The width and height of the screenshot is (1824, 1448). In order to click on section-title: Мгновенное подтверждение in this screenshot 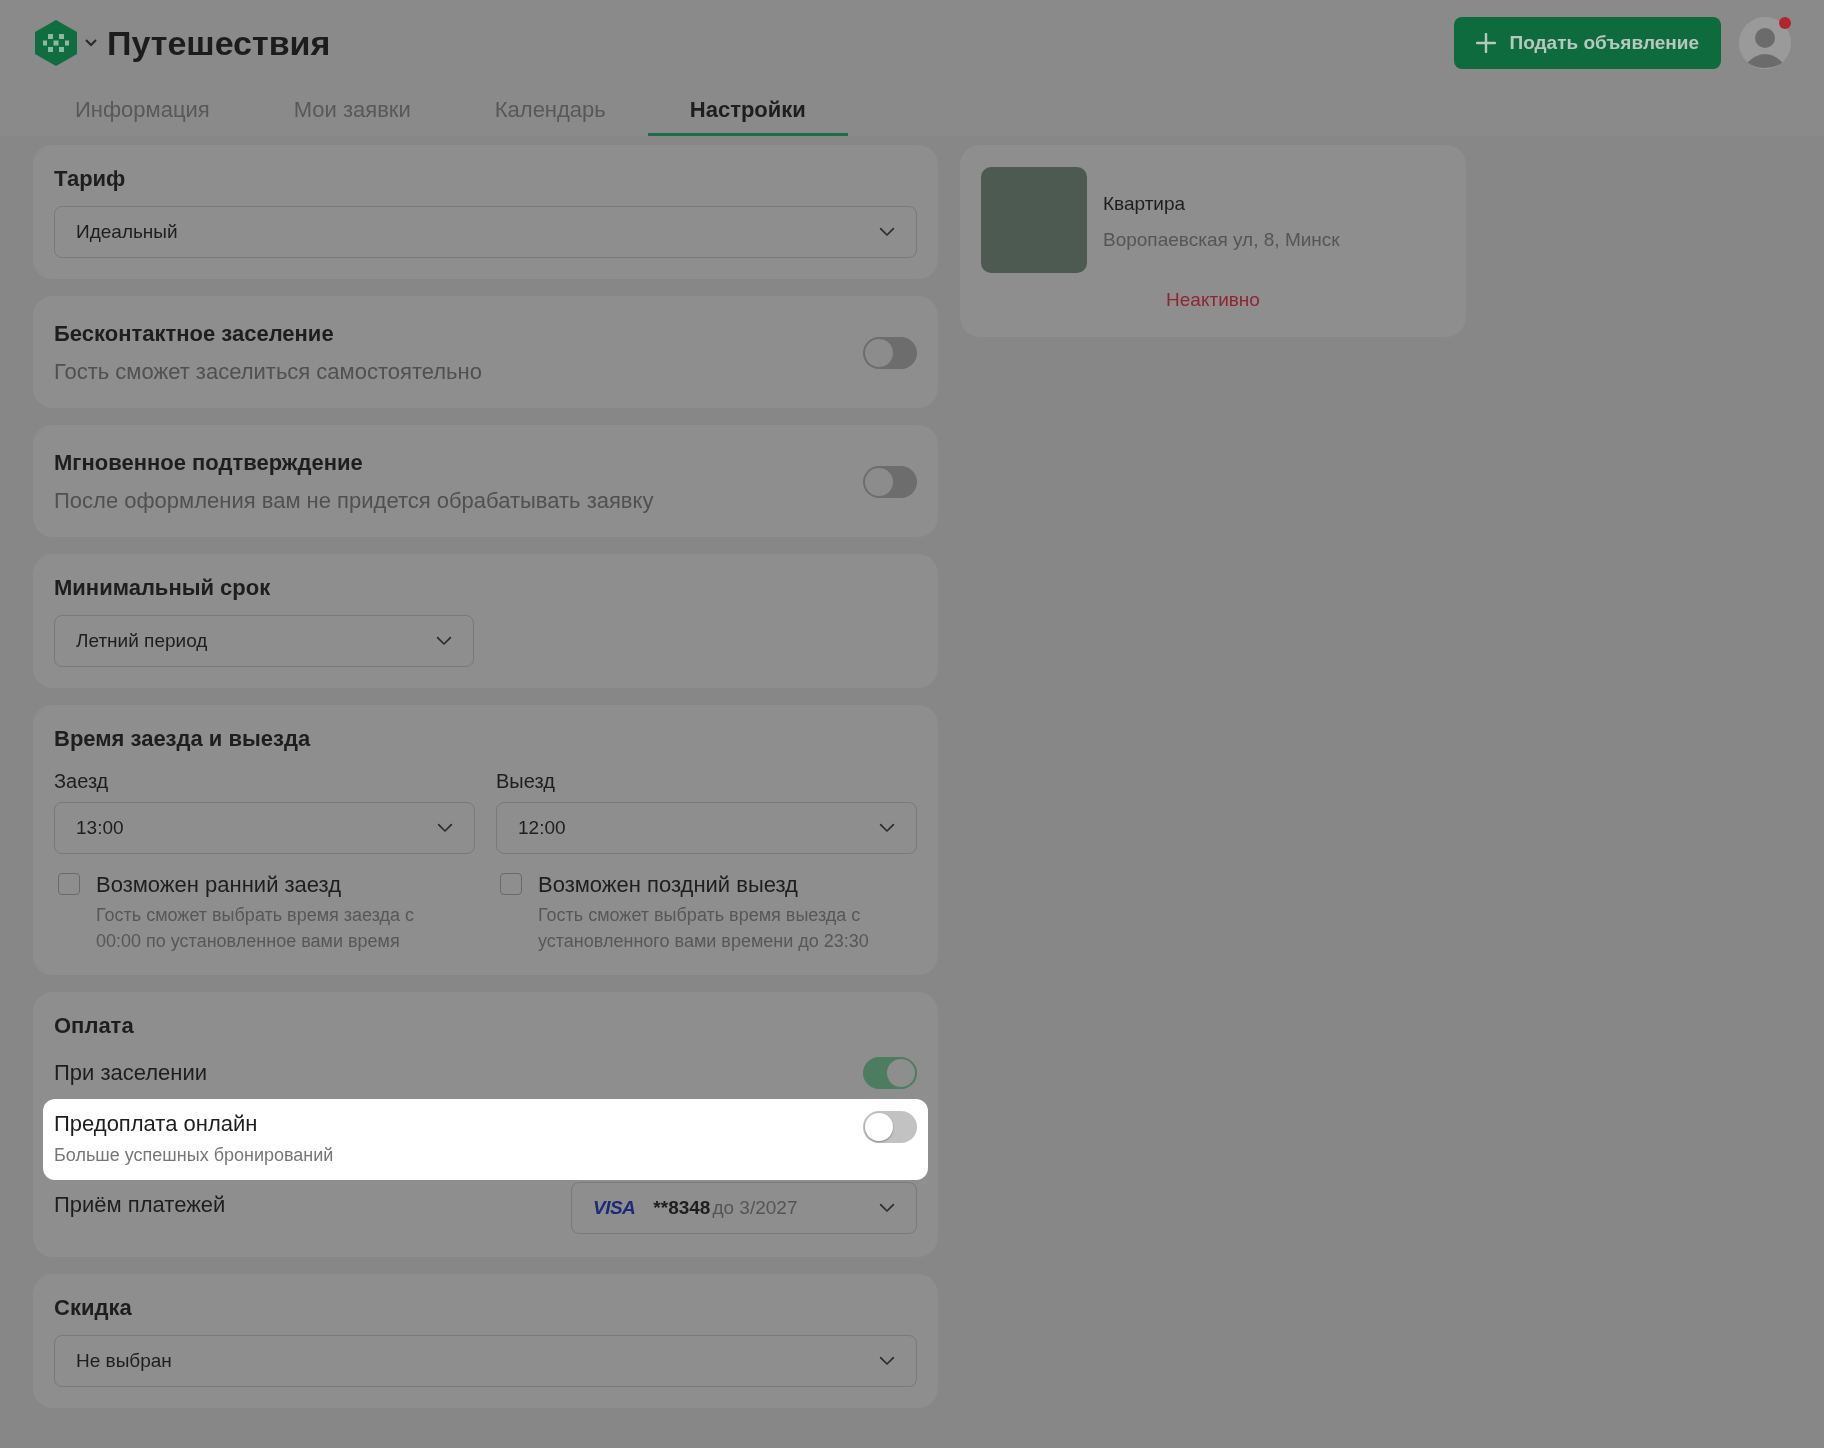, I will do `click(209, 463)`.